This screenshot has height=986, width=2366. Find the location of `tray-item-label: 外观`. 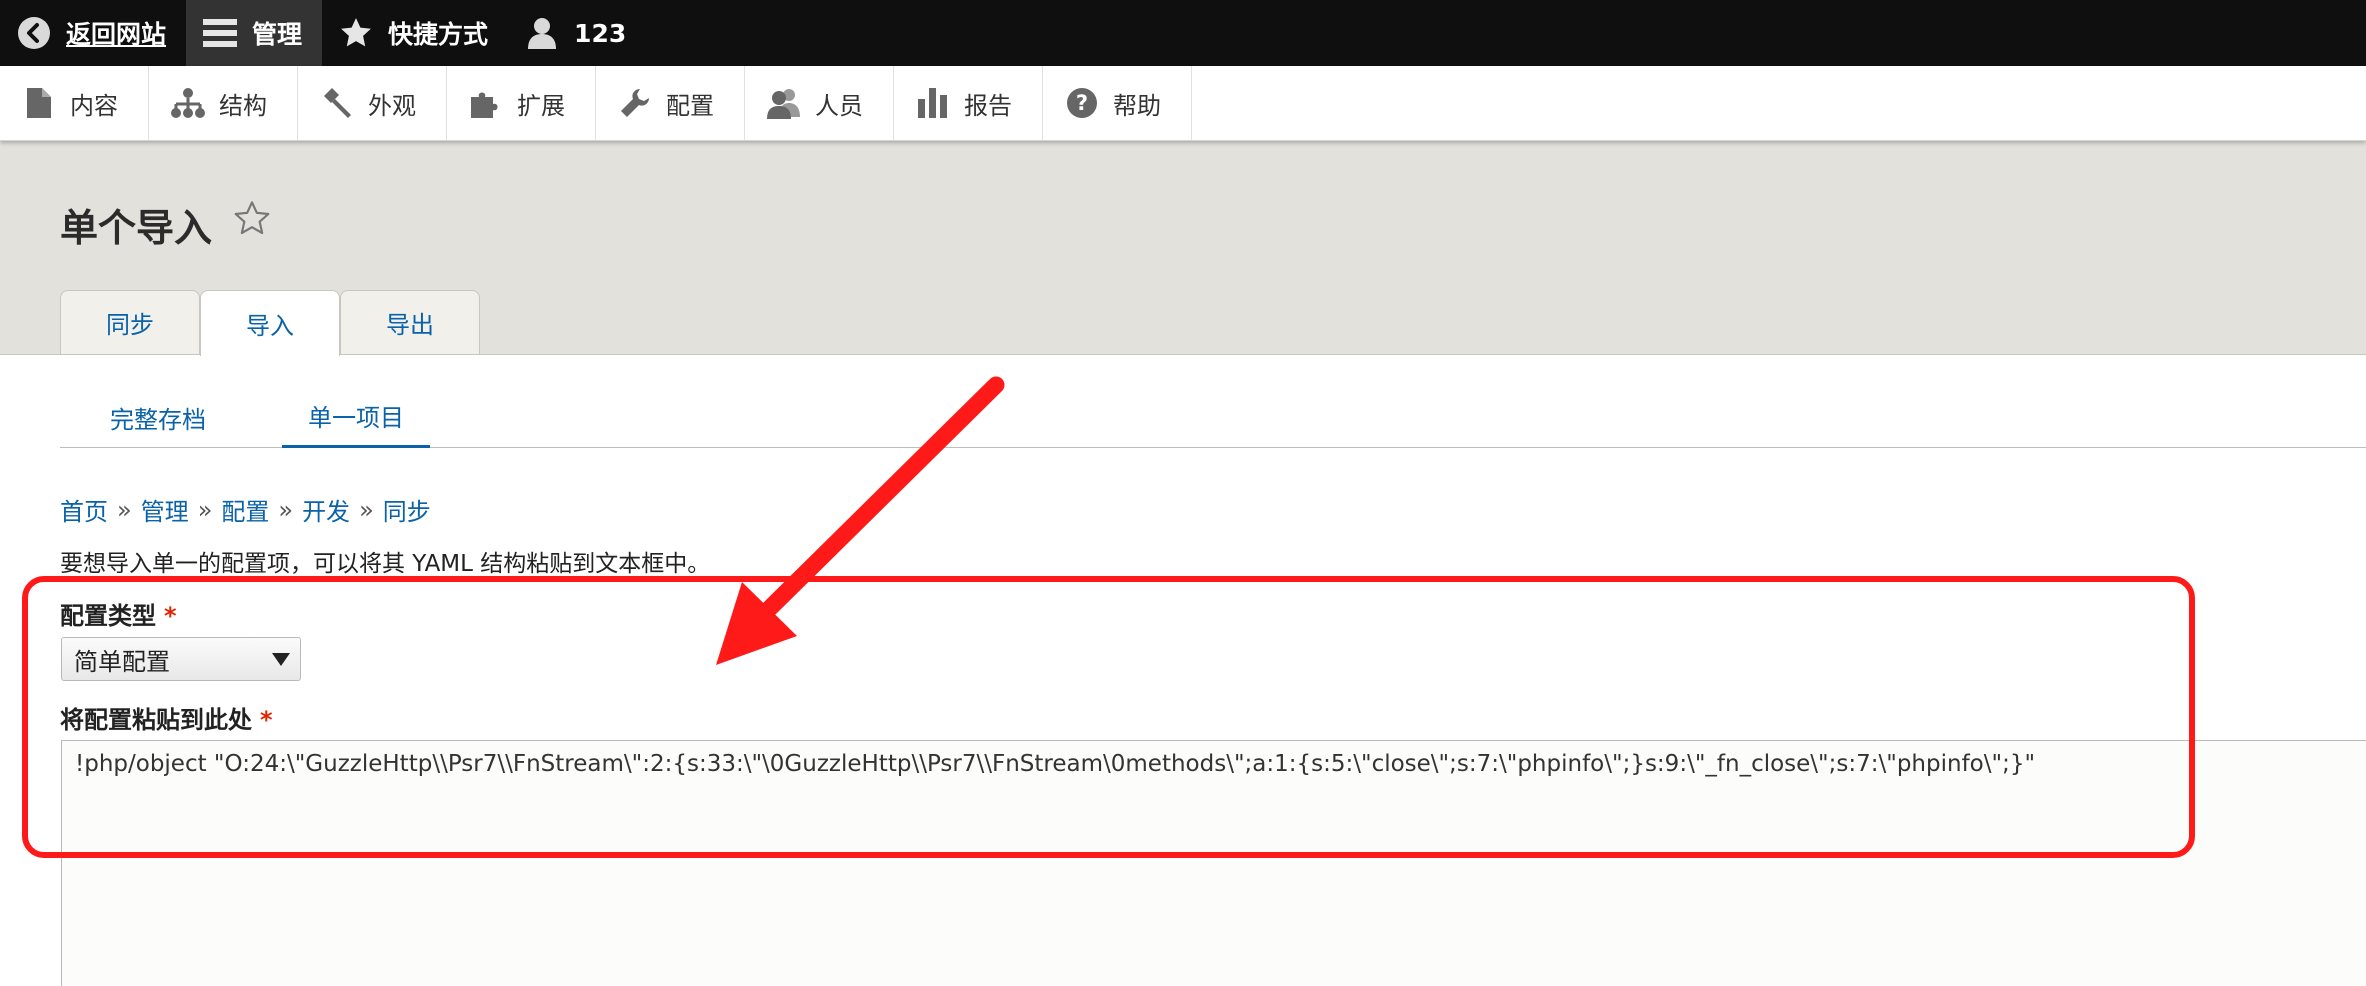

tray-item-label: 外观 is located at coordinates (392, 105).